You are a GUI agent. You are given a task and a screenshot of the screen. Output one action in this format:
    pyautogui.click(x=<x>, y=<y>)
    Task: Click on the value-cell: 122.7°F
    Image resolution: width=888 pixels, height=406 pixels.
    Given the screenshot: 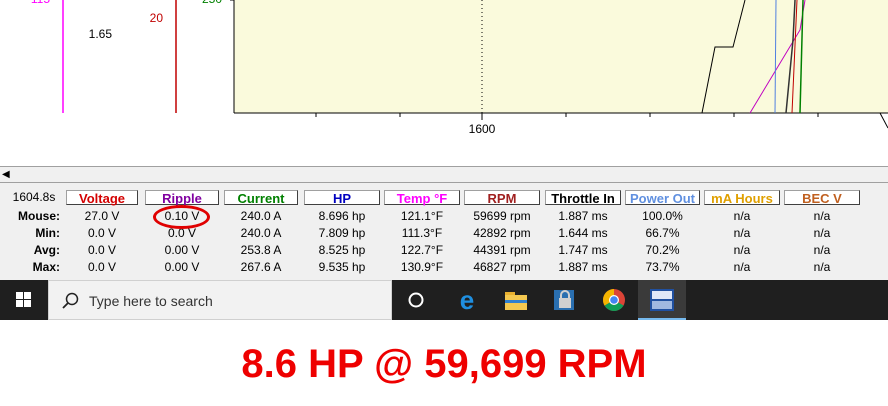 What is the action you would take?
    pyautogui.click(x=422, y=250)
    